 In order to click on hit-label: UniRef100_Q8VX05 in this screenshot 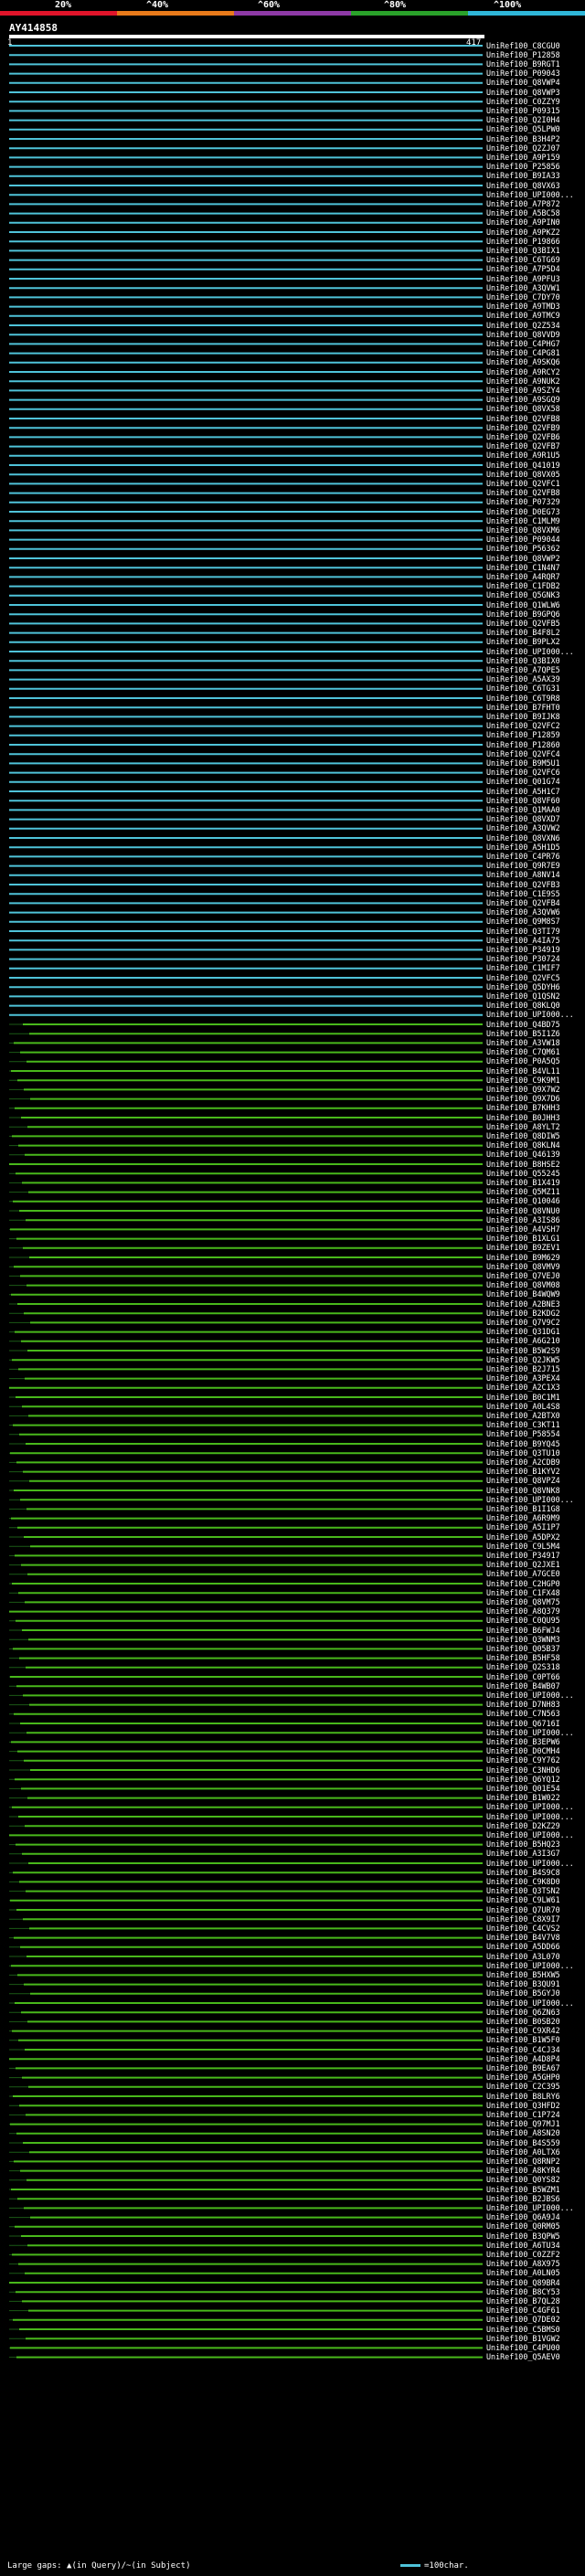, I will do `click(523, 474)`.